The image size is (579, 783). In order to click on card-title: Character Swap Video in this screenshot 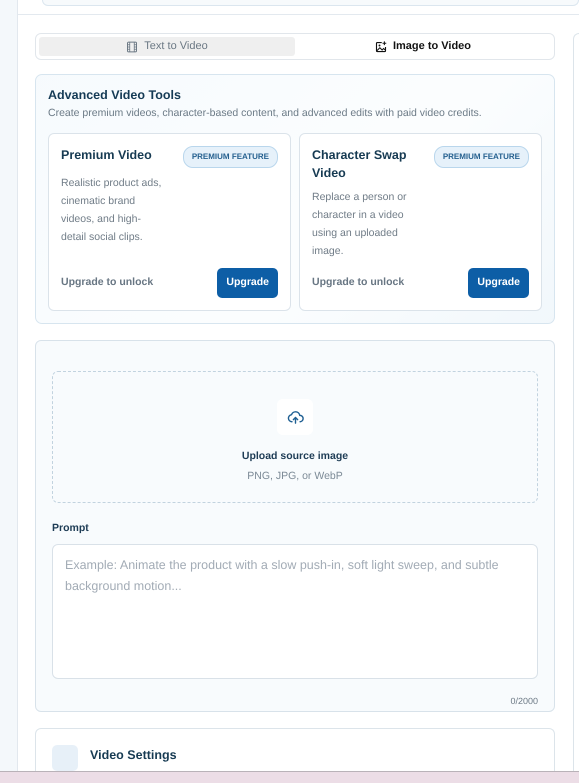, I will do `click(360, 164)`.